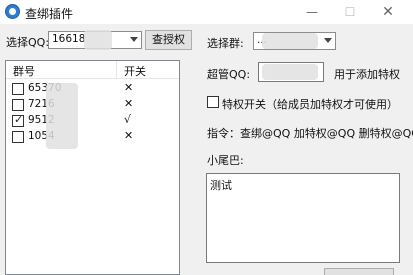 Image resolution: width=413 pixels, height=275 pixels. What do you see at coordinates (69, 39) in the screenshot?
I see `select-qq-value: 16618` at bounding box center [69, 39].